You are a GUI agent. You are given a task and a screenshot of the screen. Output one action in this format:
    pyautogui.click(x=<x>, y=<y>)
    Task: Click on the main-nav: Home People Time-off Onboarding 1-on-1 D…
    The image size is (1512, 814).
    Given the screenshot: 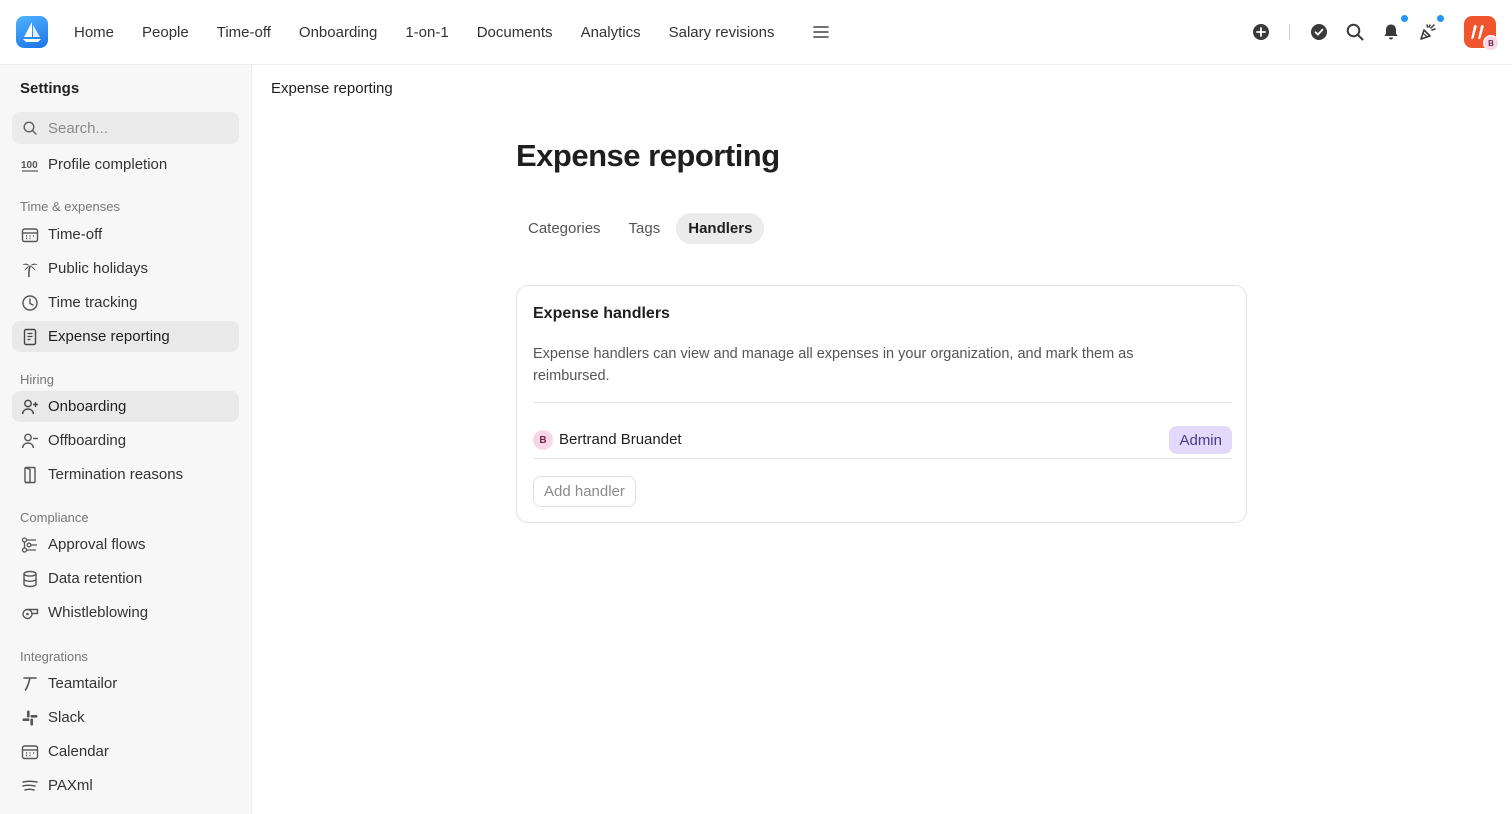 What is the action you would take?
    pyautogui.click(x=424, y=32)
    